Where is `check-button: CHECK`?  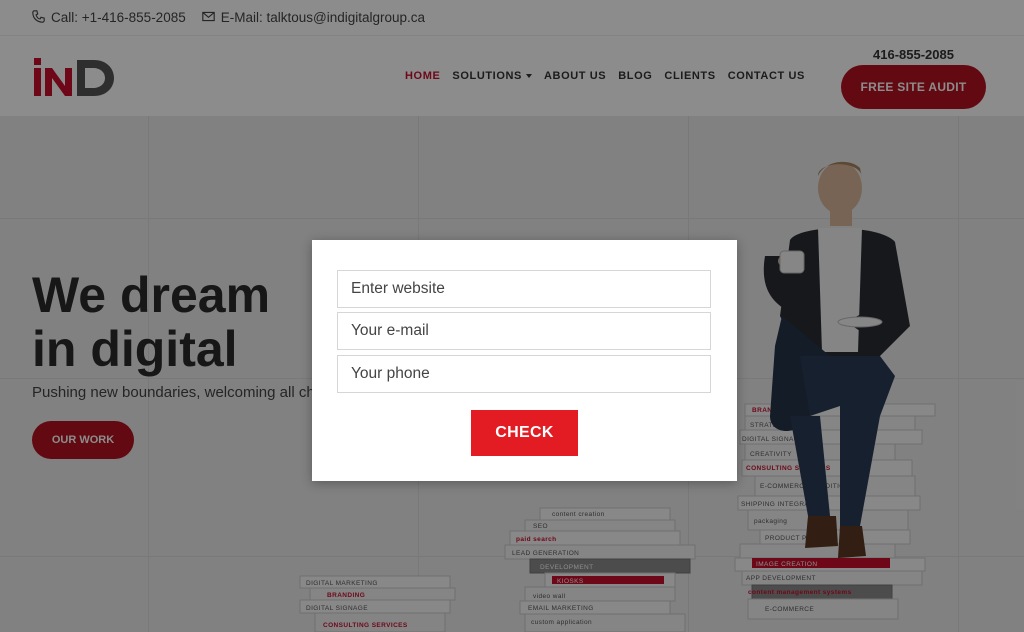
check-button: CHECK is located at coordinates (524, 433).